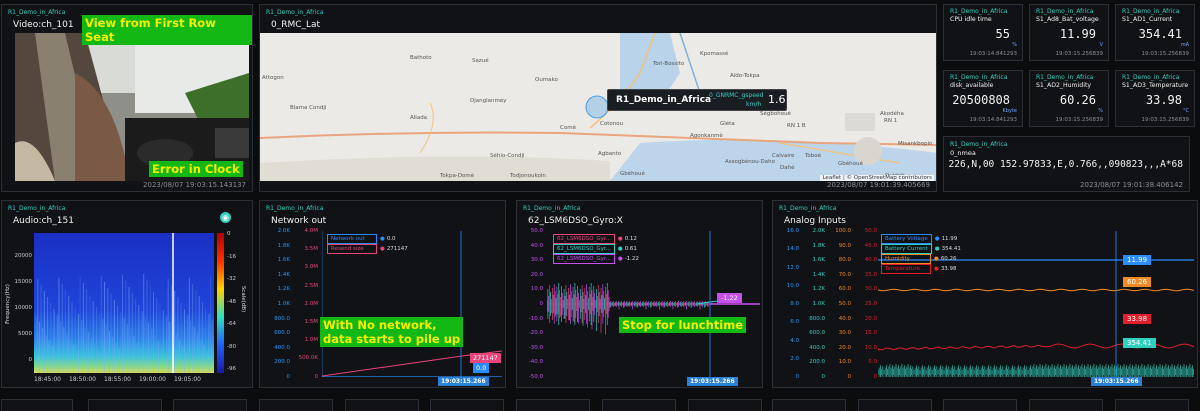  What do you see at coordinates (849, 377) in the screenshot?
I see `analog-ytick: 0` at bounding box center [849, 377].